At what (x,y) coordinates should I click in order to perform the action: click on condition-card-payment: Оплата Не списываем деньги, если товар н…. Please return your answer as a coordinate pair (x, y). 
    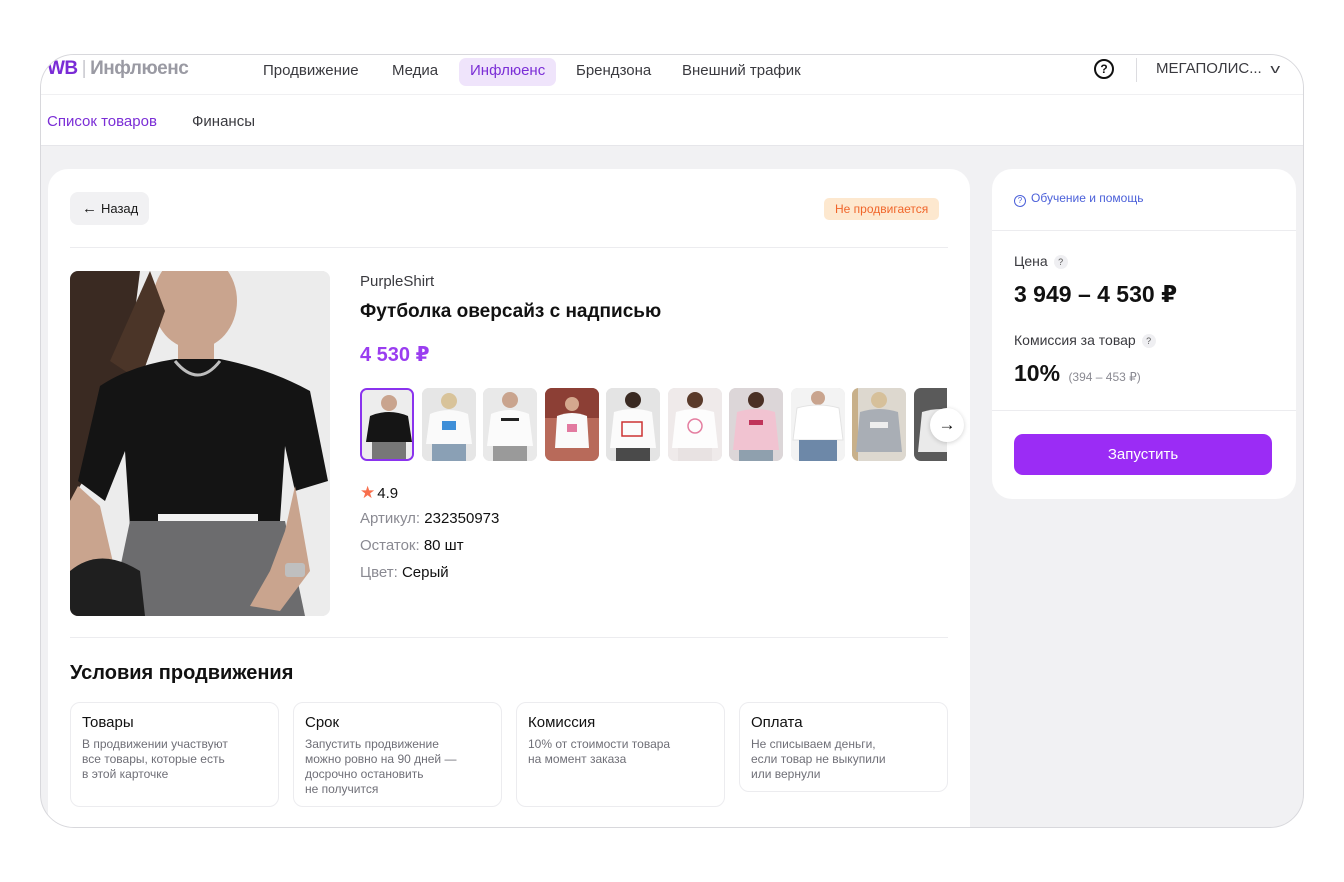
    Looking at the image, I should click on (843, 747).